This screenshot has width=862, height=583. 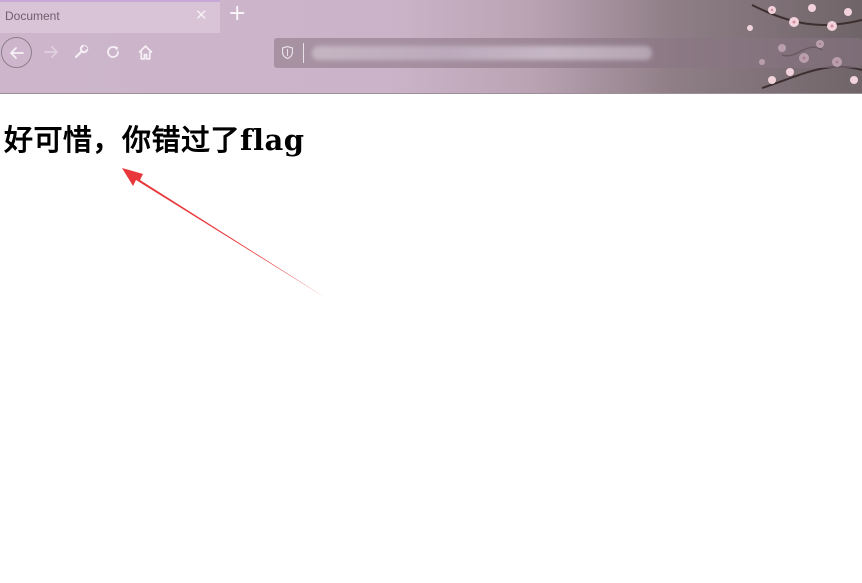 I want to click on wrench-icon, so click(x=81, y=52).